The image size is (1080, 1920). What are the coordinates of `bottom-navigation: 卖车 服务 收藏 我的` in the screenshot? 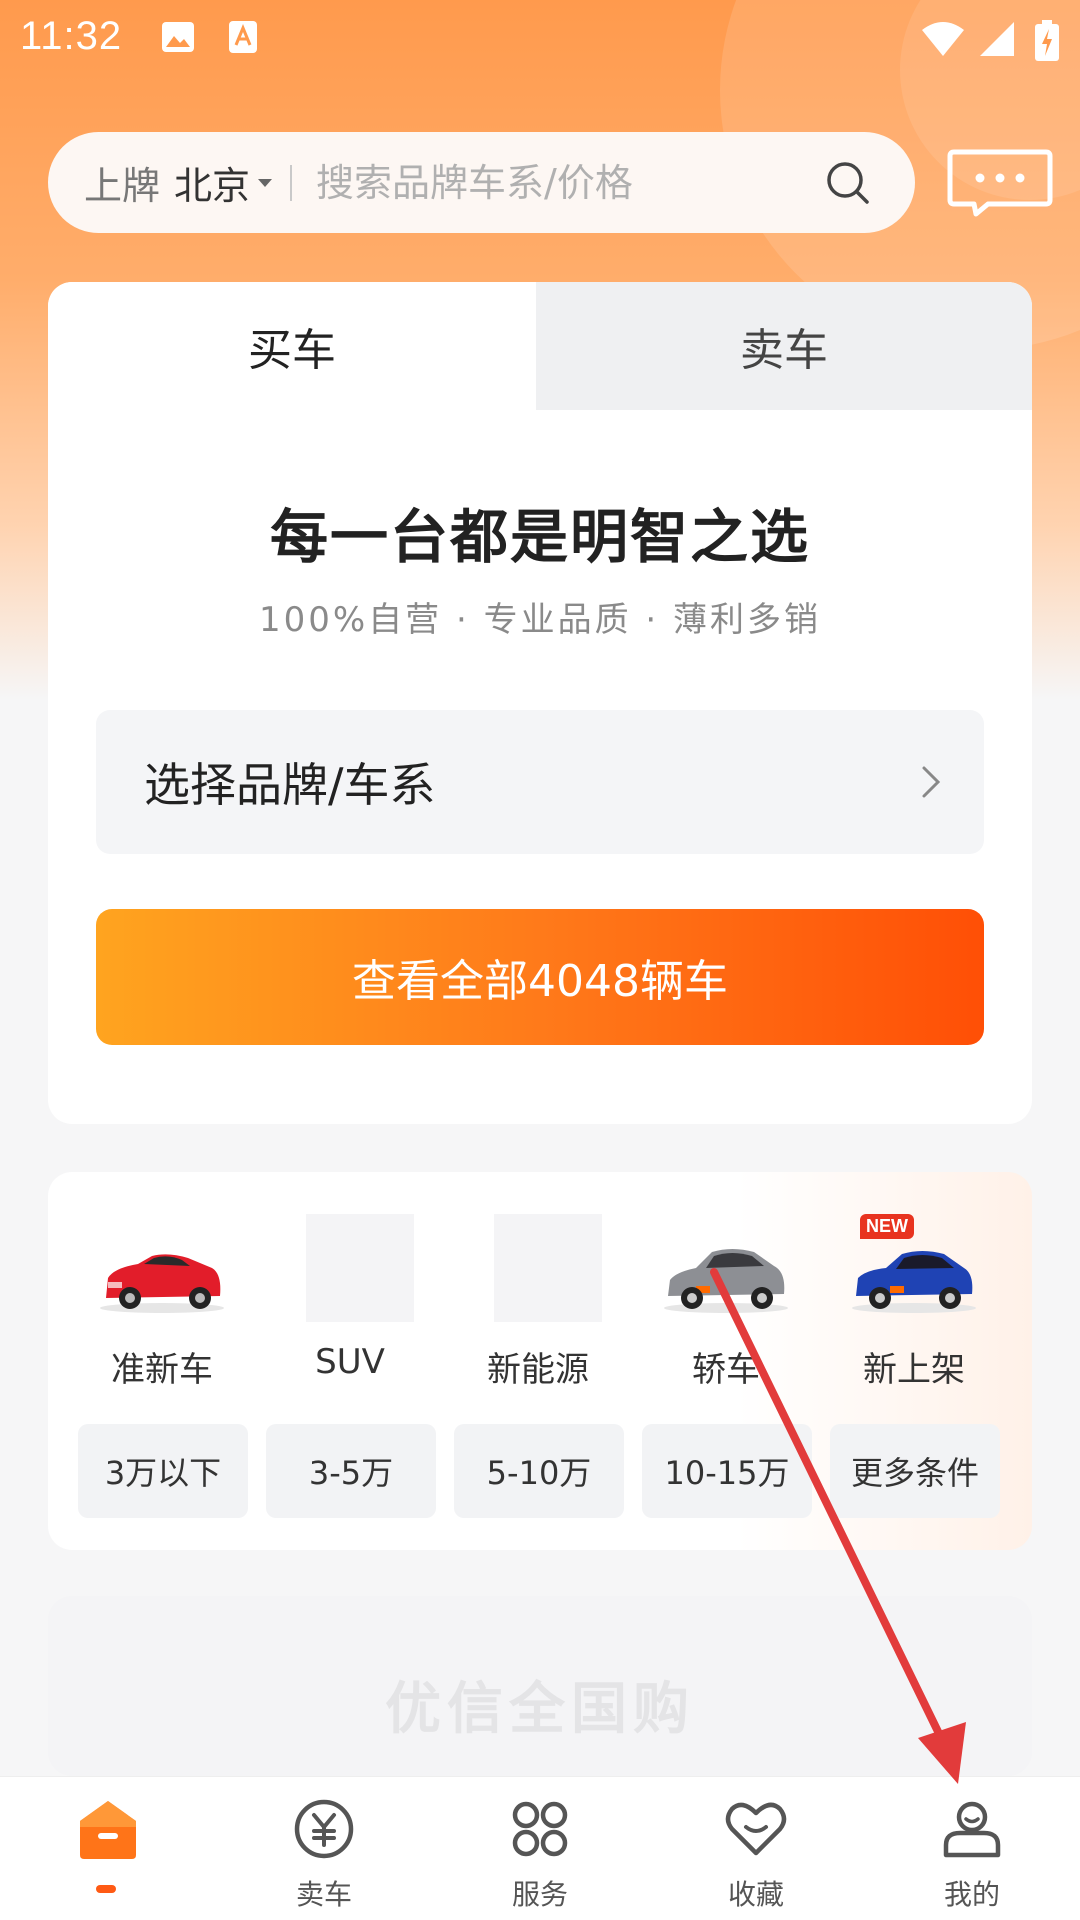 It's located at (540, 1848).